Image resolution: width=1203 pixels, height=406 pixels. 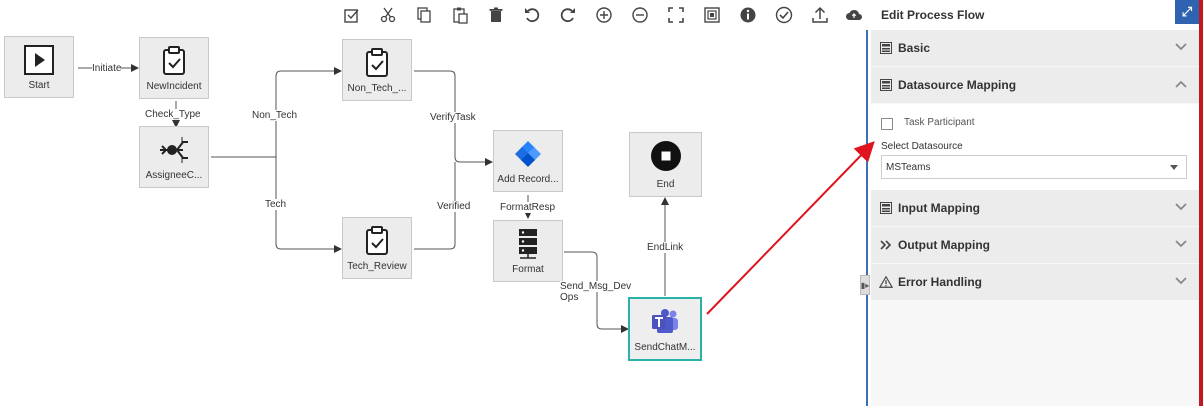 I want to click on expand-icon: ⤢, so click(x=1187, y=12).